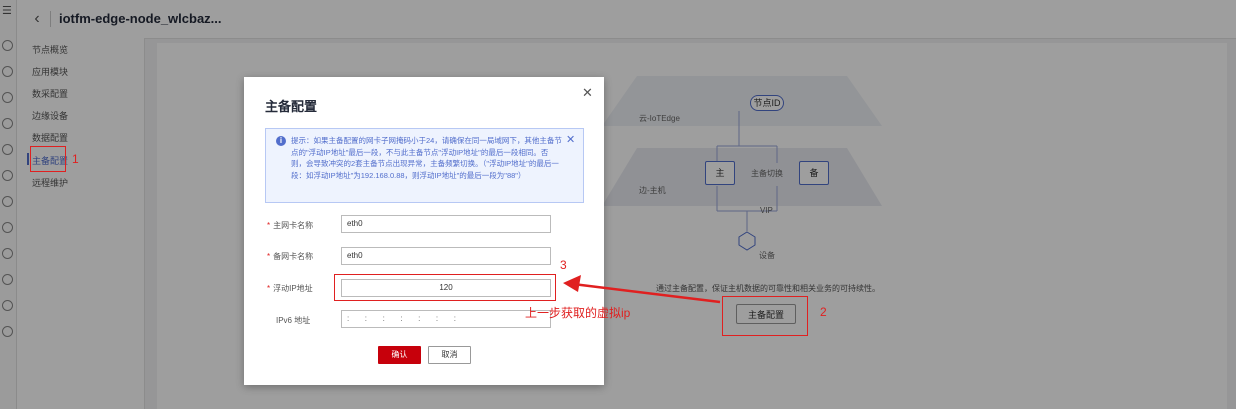 This screenshot has height=409, width=1236. Describe the element at coordinates (291, 106) in the screenshot. I see `dialog-title: 主备配置` at that location.